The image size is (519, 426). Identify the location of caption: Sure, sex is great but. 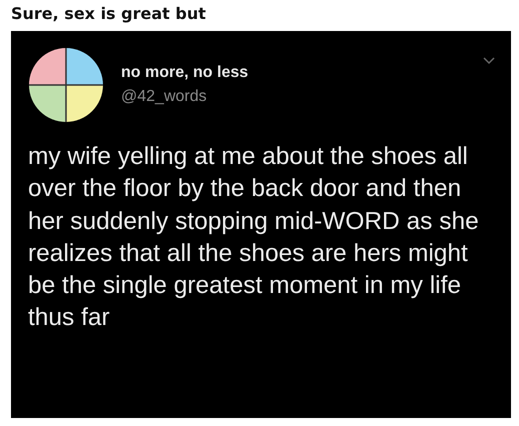
(109, 14).